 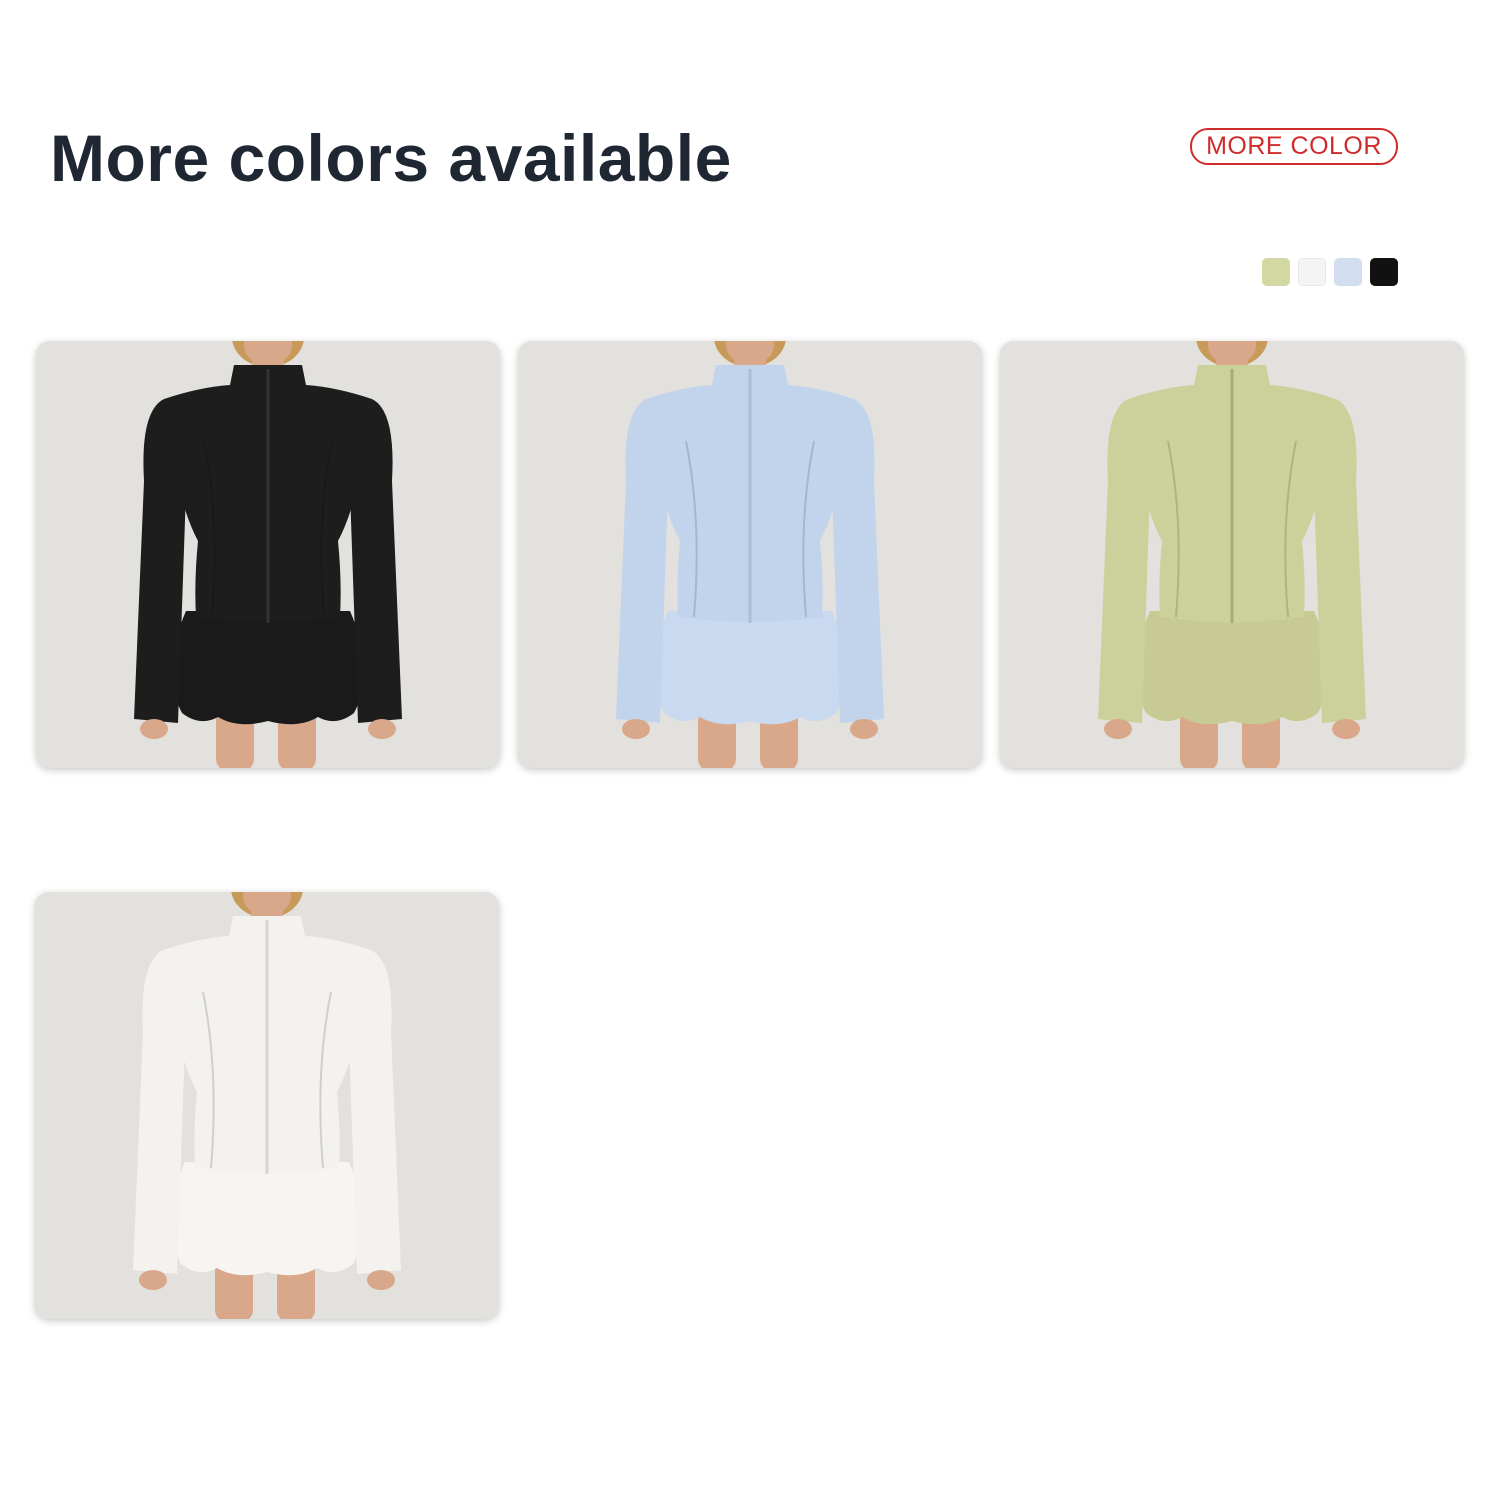 What do you see at coordinates (1294, 146) in the screenshot?
I see `more-color-badge: MORE COLOR` at bounding box center [1294, 146].